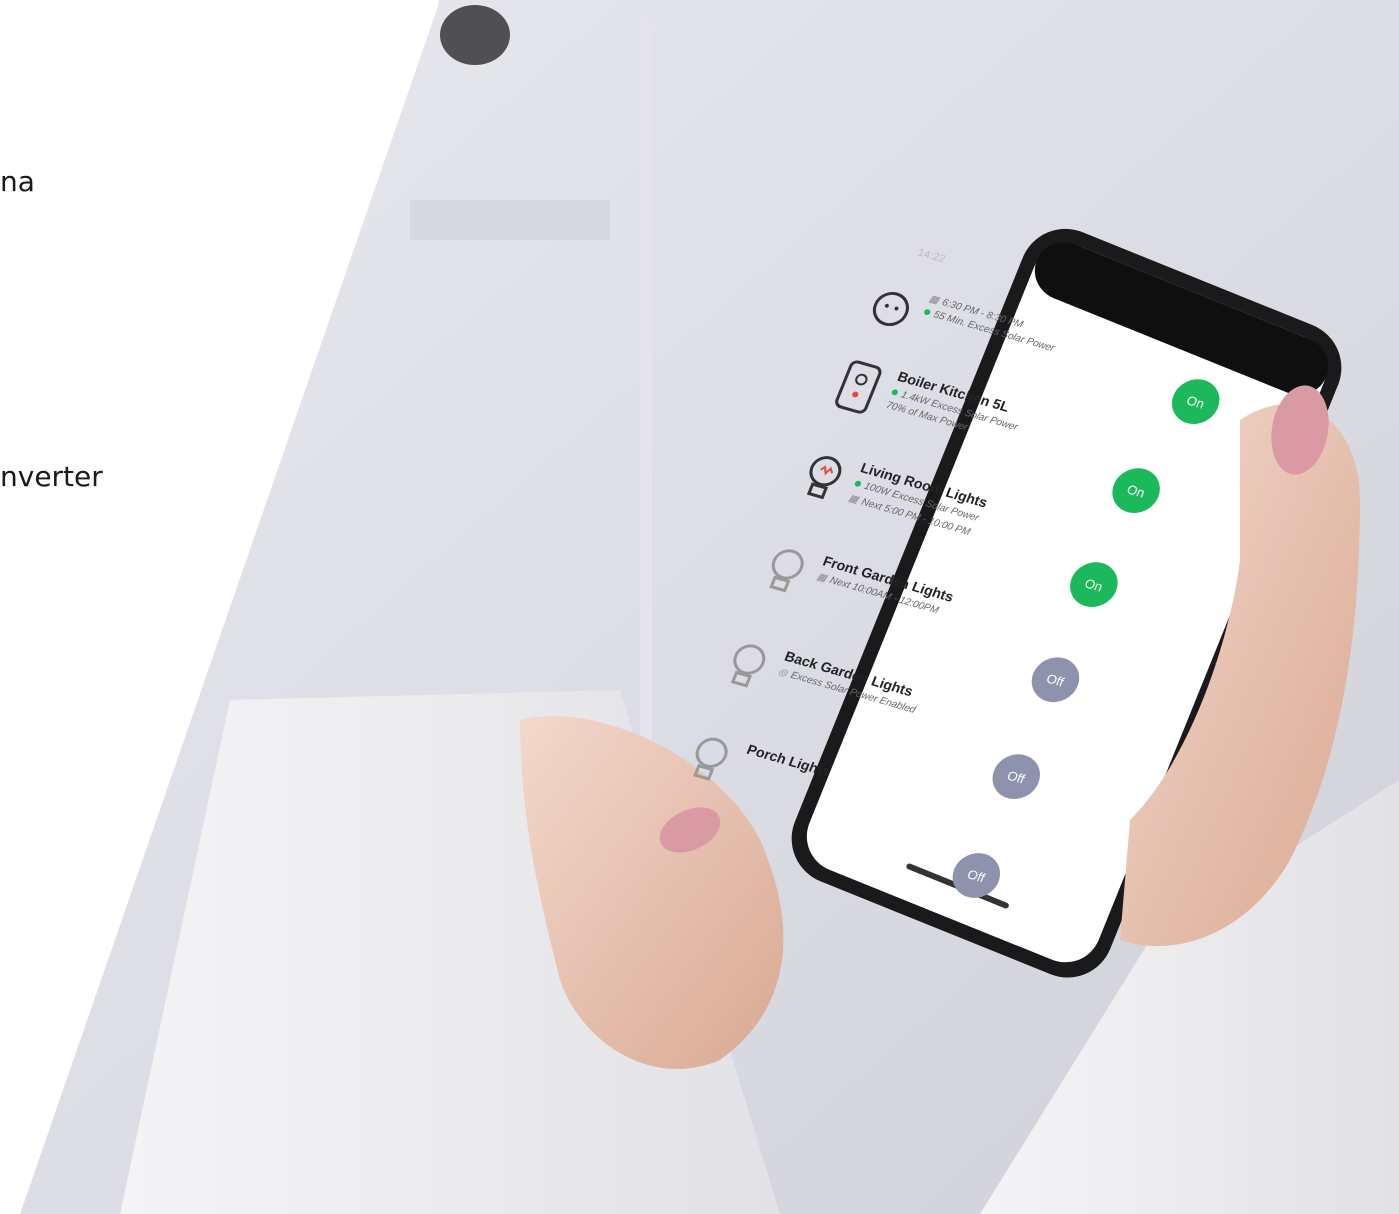 Image resolution: width=1399 pixels, height=1214 pixels. Describe the element at coordinates (1094, 584) in the screenshot. I see `toggle-button-living-room-lights: On` at that location.